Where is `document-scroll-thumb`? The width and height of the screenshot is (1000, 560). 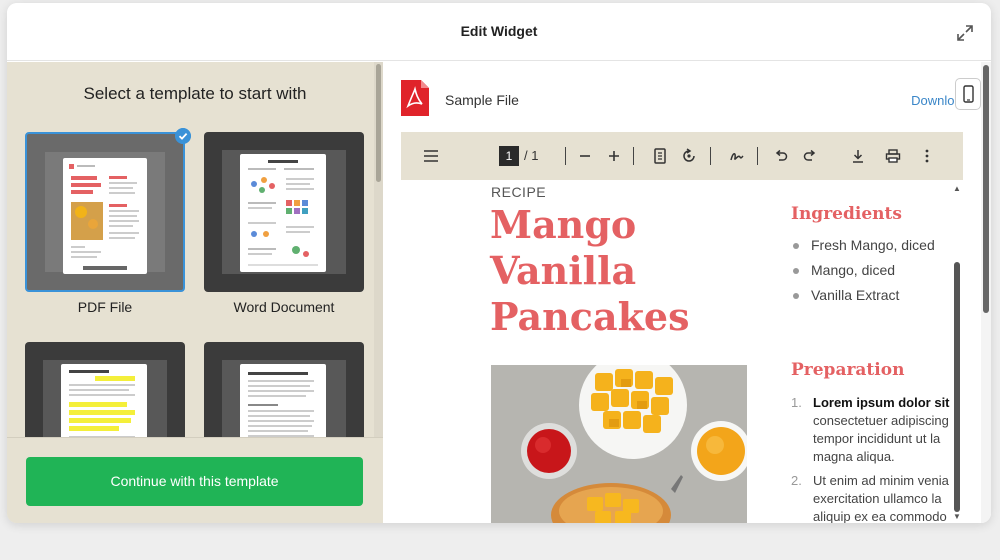
document-scroll-thumb is located at coordinates (957, 387).